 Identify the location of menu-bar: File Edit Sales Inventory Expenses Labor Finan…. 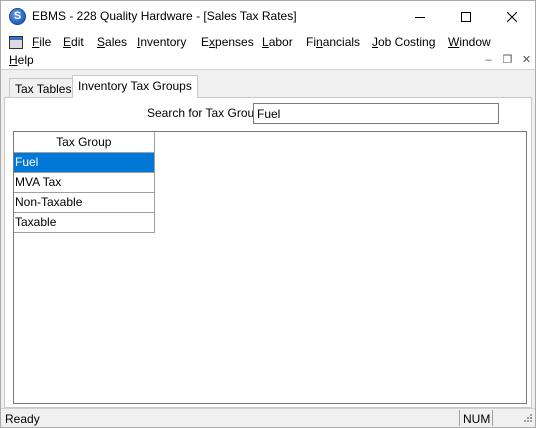
(268, 50).